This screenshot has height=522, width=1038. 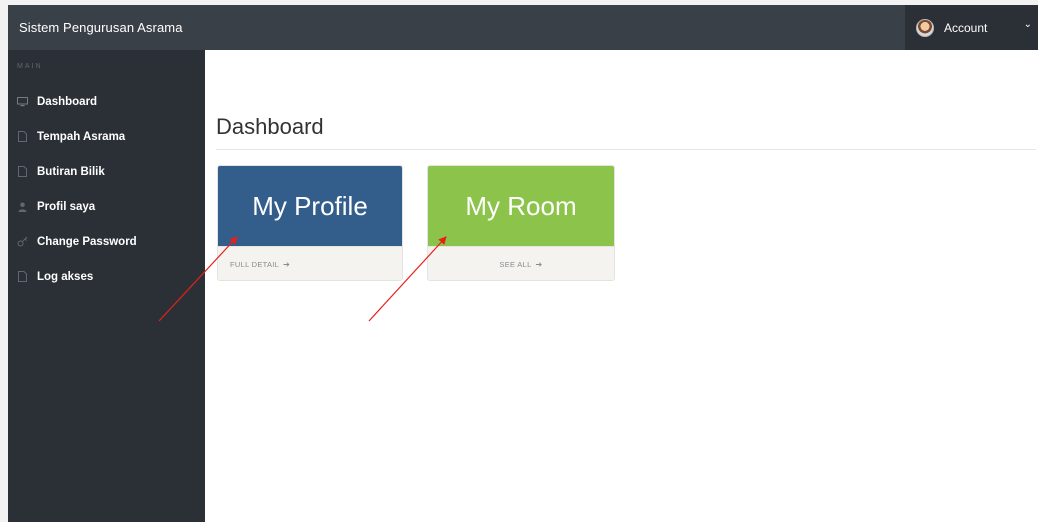 What do you see at coordinates (65, 276) in the screenshot?
I see `sidebar-item-label: Log akses` at bounding box center [65, 276].